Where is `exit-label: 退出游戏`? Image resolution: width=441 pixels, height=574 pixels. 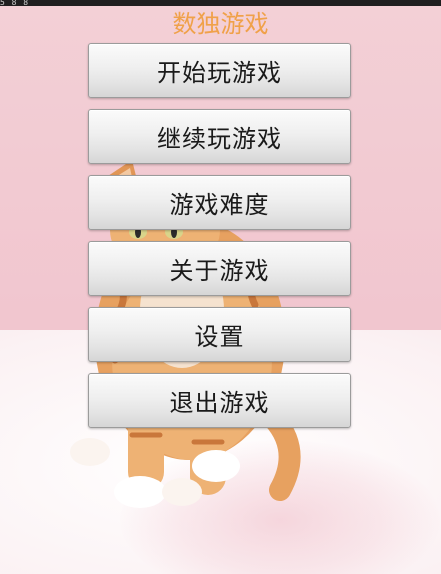
exit-label: 退出游戏 is located at coordinates (219, 403).